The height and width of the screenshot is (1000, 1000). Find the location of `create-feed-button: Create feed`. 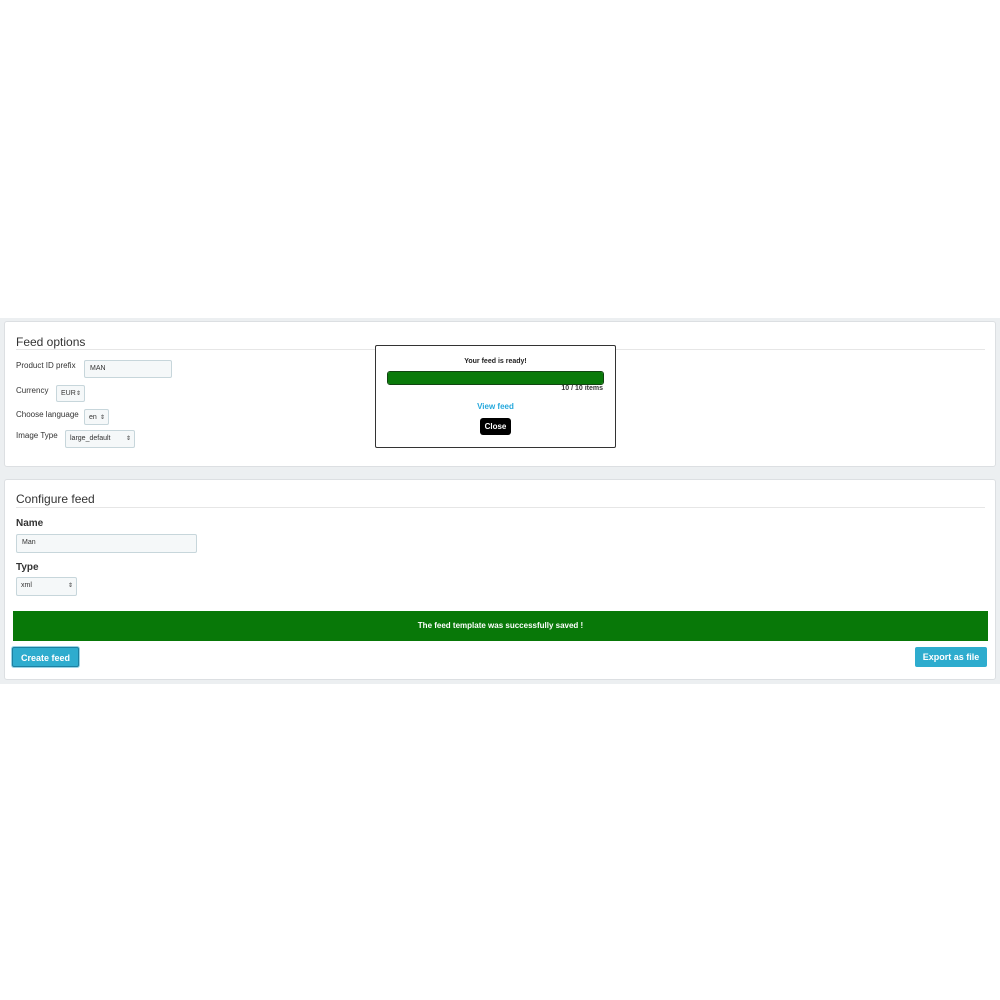

create-feed-button: Create feed is located at coordinates (45, 657).